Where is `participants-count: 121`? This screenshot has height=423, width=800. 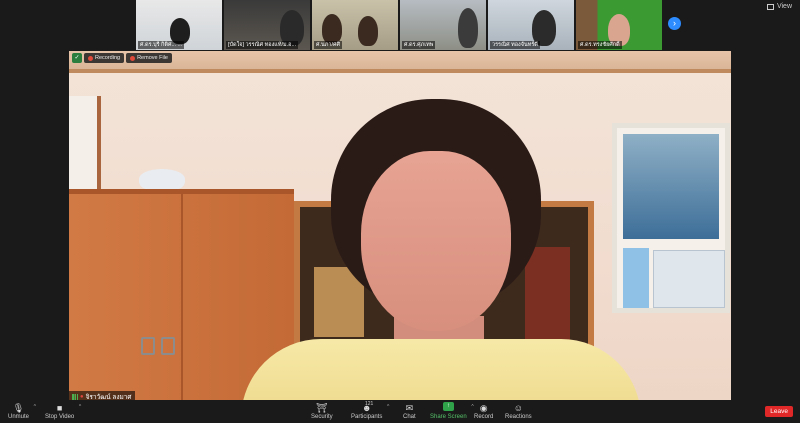 participants-count: 121 is located at coordinates (369, 404).